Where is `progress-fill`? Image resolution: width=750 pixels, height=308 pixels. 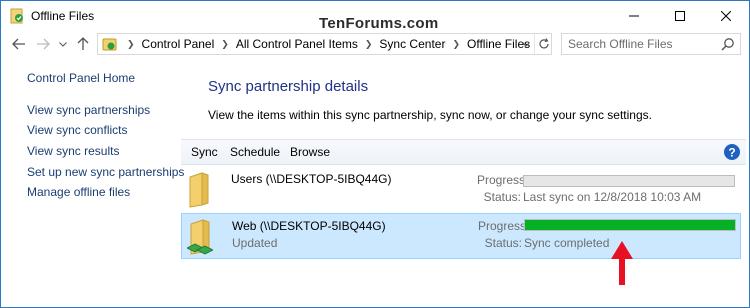
progress-fill is located at coordinates (630, 225).